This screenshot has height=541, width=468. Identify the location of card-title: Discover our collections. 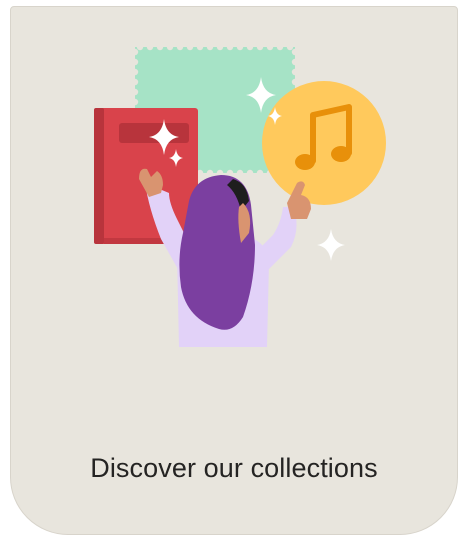
(234, 468).